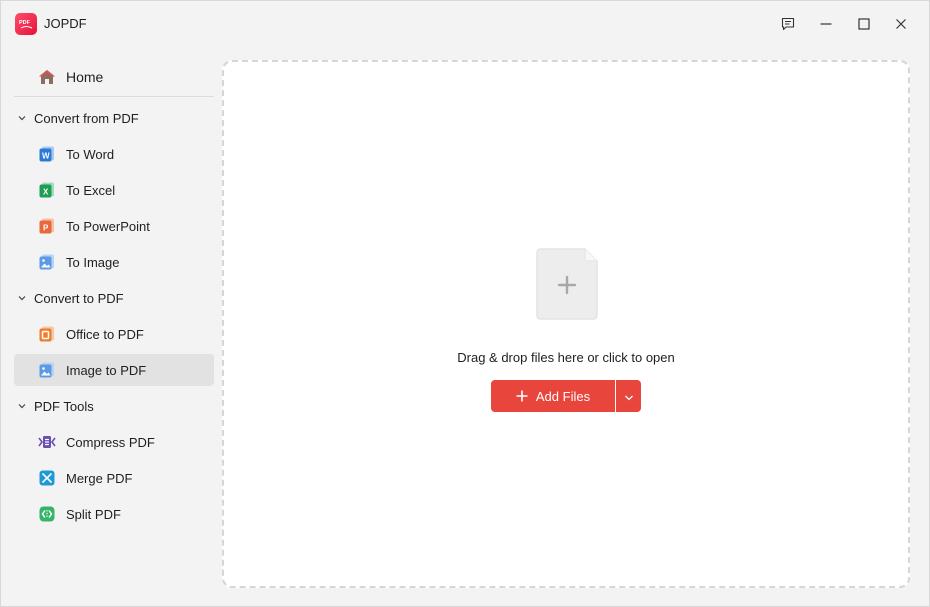  Describe the element at coordinates (91, 190) in the screenshot. I see `sidebar-item-label: To Excel` at that location.